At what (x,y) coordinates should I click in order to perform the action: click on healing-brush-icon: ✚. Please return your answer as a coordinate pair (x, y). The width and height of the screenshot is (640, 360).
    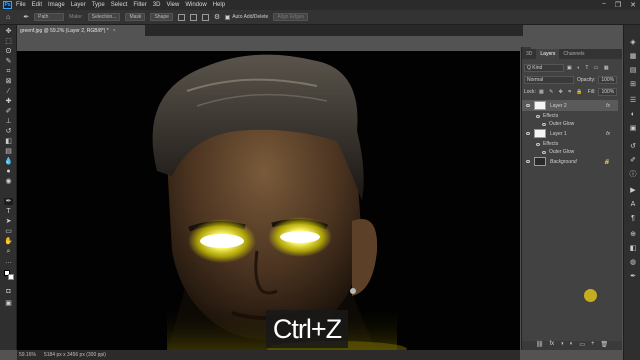
    Looking at the image, I should click on (8, 101).